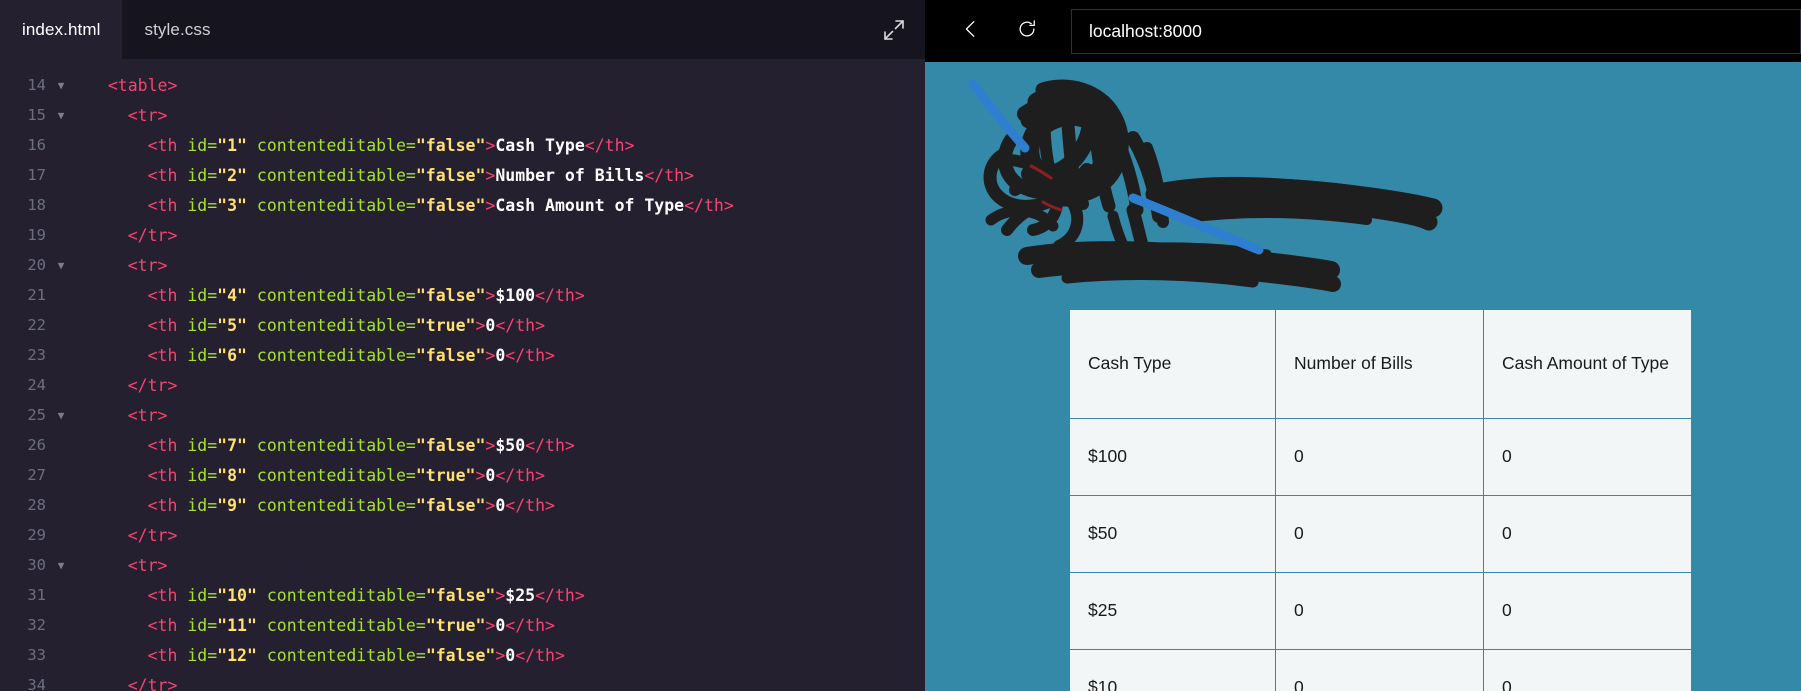  Describe the element at coordinates (36, 235) in the screenshot. I see `line-number: 19` at that location.